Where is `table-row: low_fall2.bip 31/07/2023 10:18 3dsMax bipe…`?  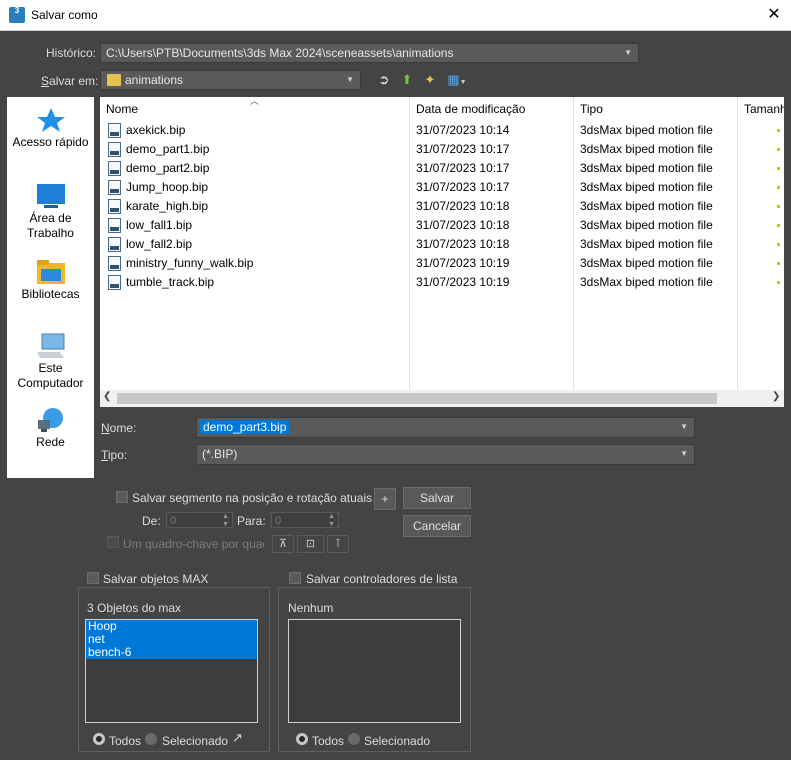
table-row: low_fall2.bip 31/07/2023 10:18 3dsMax bipe… is located at coordinates (440, 244).